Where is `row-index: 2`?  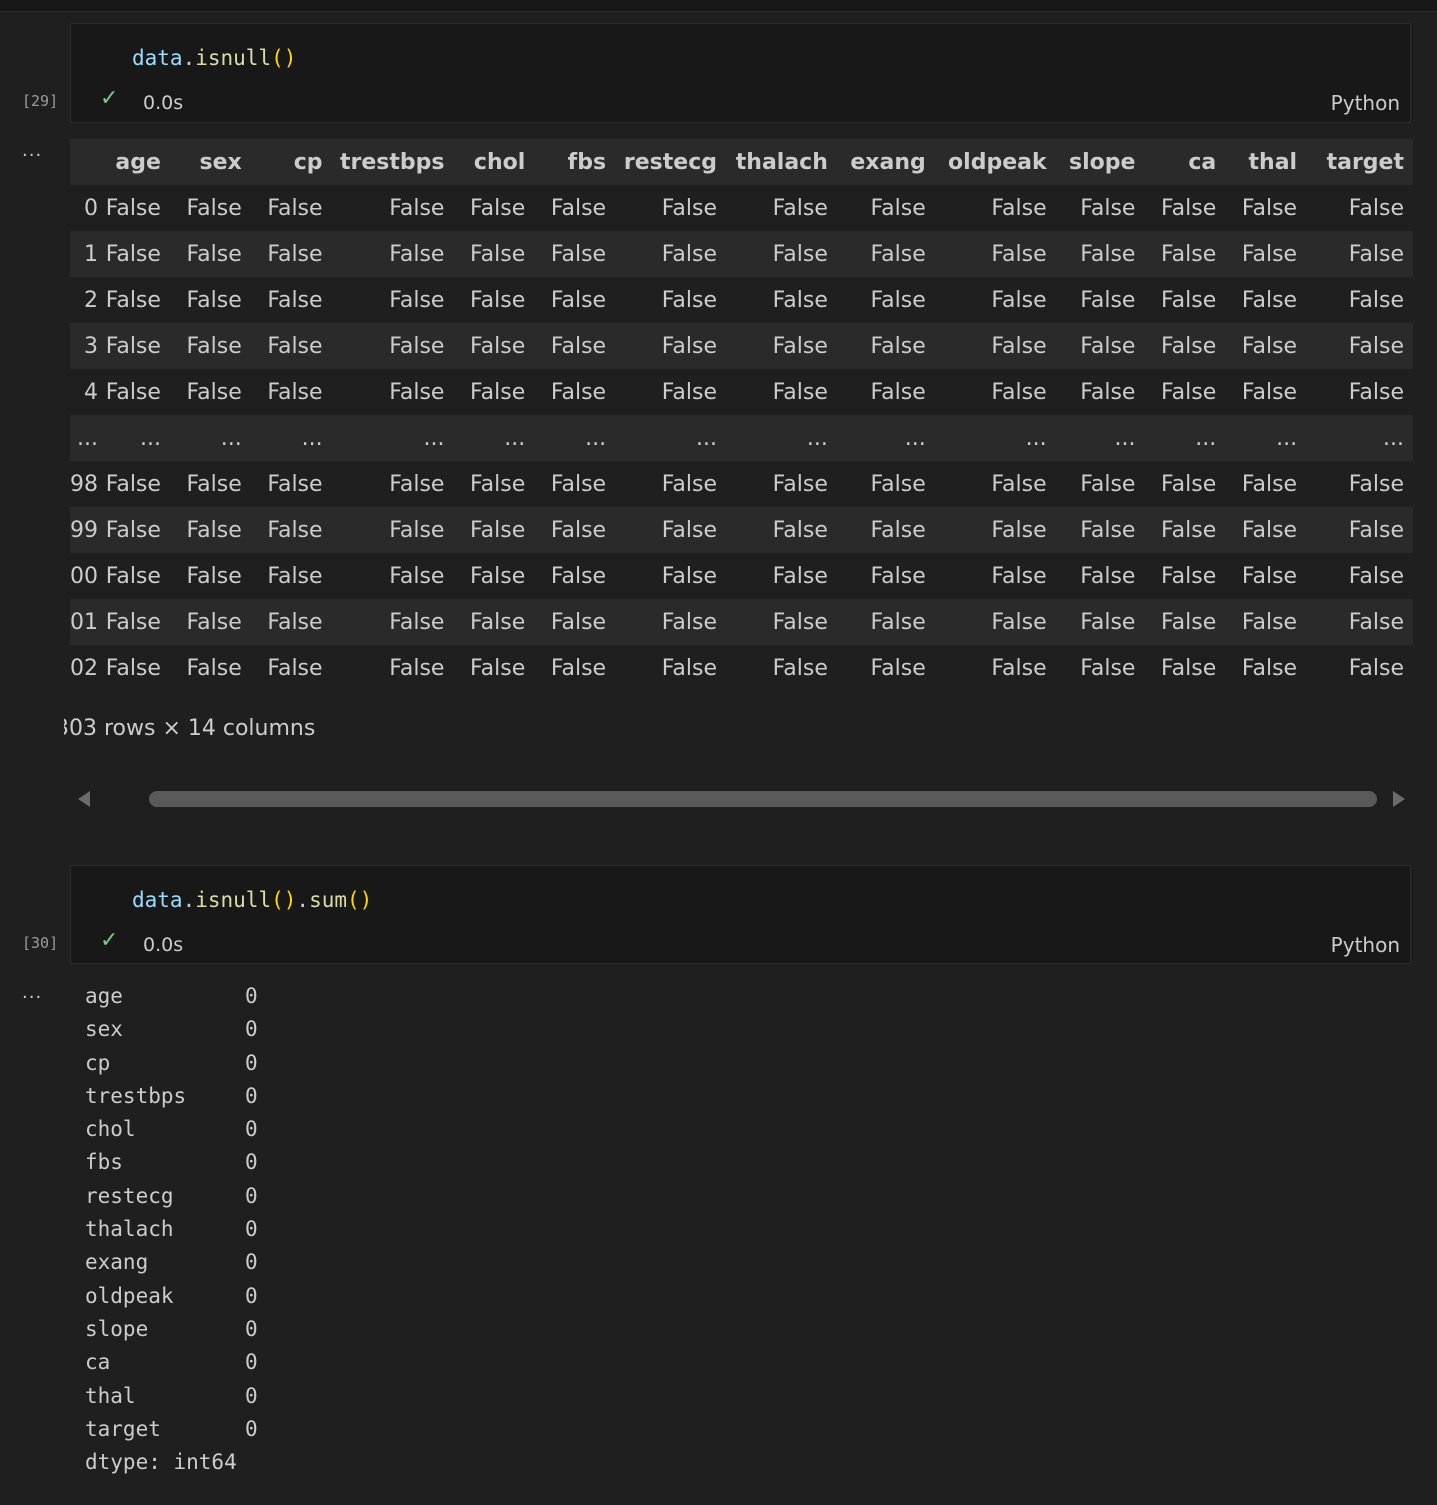 row-index: 2 is located at coordinates (91, 300).